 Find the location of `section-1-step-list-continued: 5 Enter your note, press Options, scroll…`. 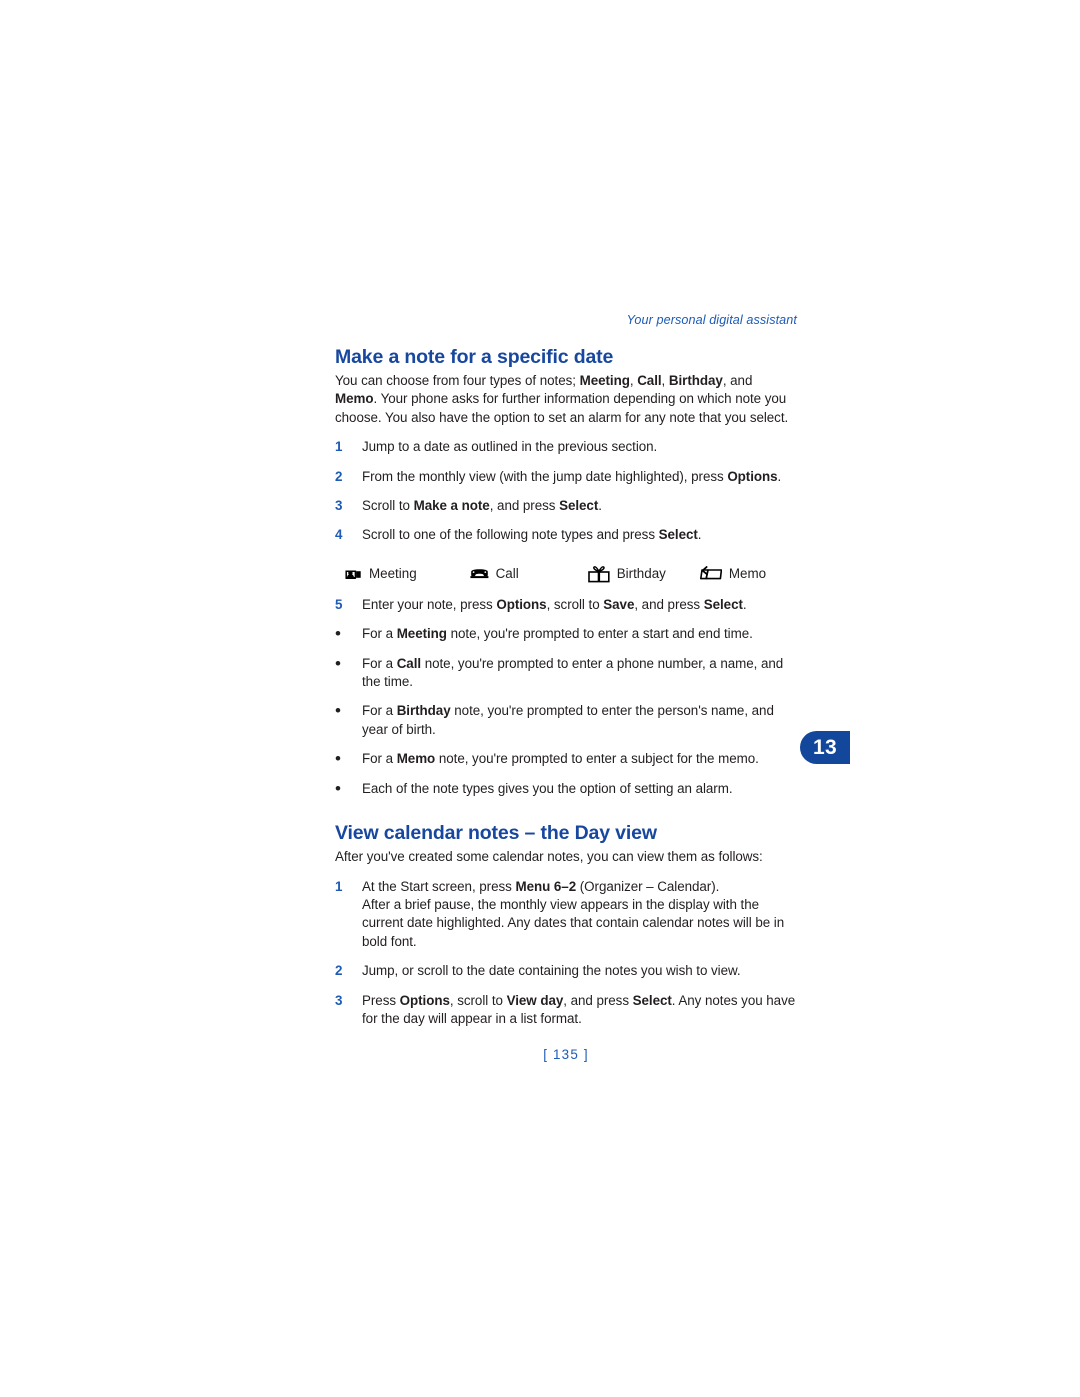

section-1-step-list-continued: 5 Enter your note, press Options, scroll… is located at coordinates (566, 697).